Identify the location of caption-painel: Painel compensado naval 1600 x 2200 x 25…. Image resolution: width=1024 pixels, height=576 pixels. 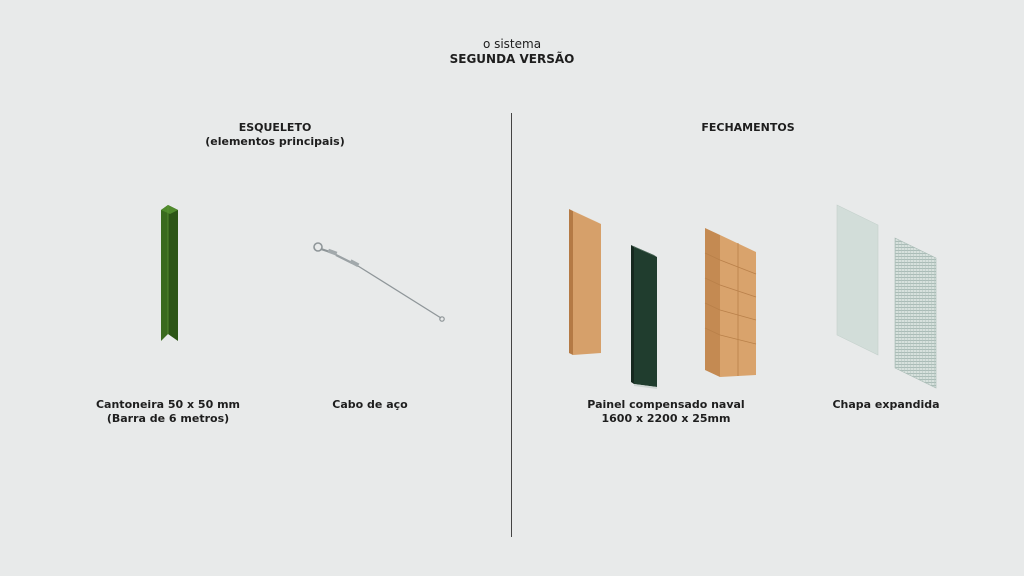
(666, 412).